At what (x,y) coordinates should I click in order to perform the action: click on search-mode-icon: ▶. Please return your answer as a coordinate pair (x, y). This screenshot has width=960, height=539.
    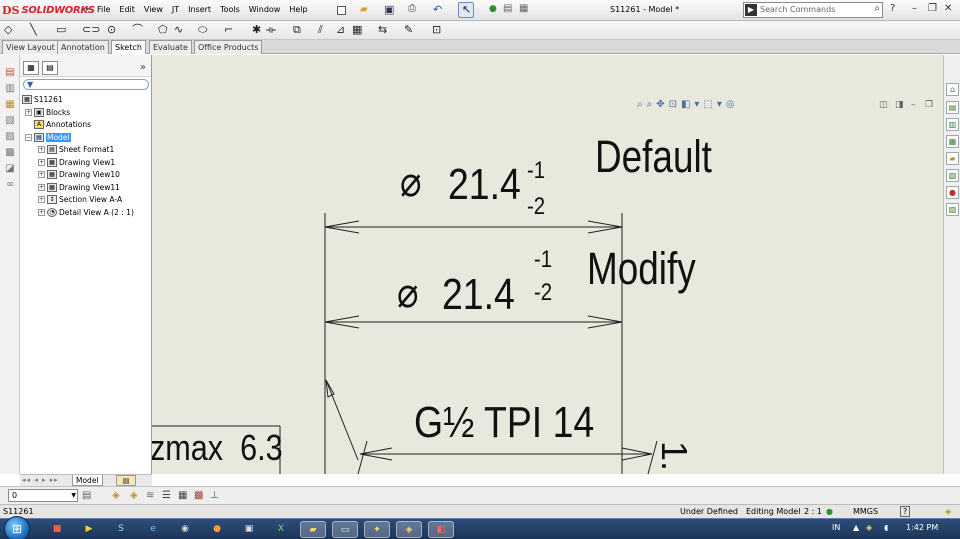
    Looking at the image, I should click on (751, 10).